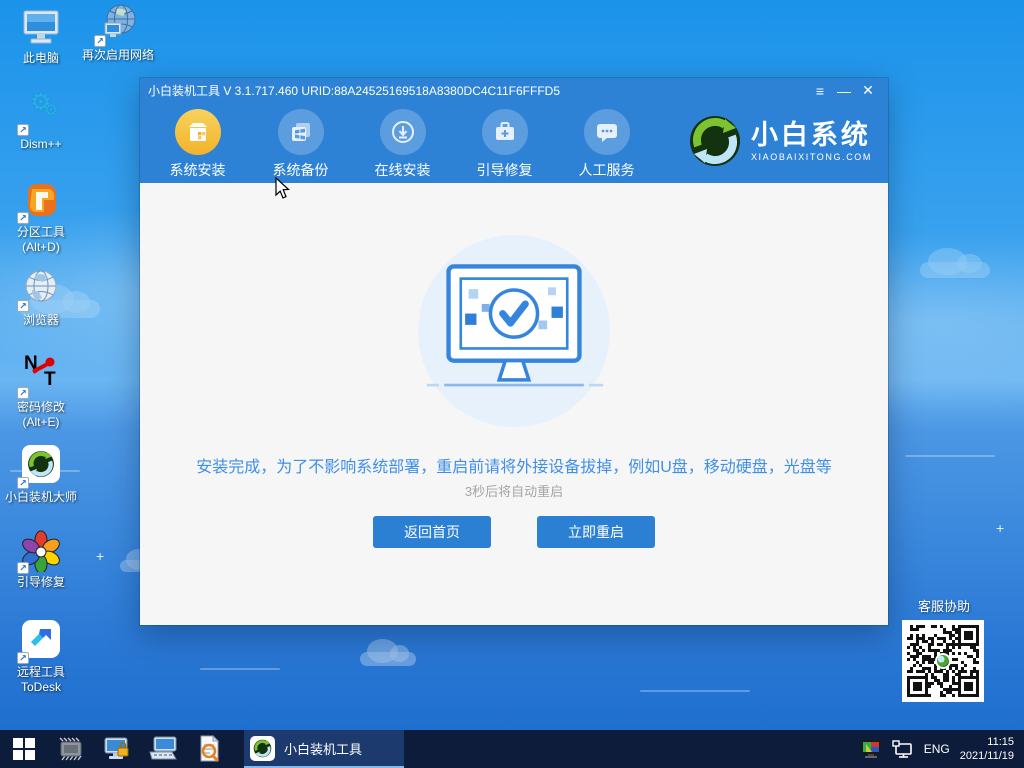 This screenshot has height=768, width=1024. Describe the element at coordinates (282, 188) in the screenshot. I see `mouse-cursor` at that location.